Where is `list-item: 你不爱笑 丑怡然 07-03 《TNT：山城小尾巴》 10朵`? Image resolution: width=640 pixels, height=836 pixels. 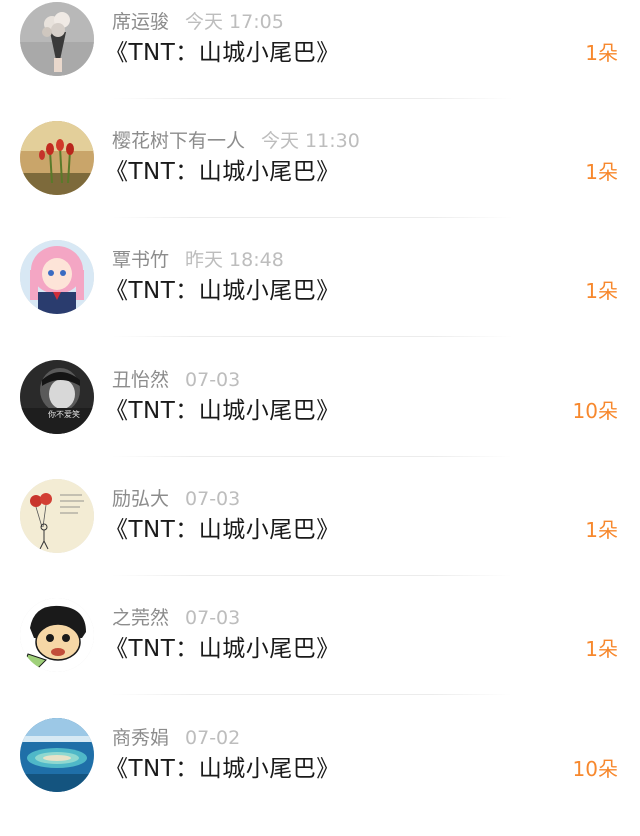
list-item: 你不爱笑 丑怡然 07-03 《TNT：山城小尾巴》 10朵 is located at coordinates (320, 418).